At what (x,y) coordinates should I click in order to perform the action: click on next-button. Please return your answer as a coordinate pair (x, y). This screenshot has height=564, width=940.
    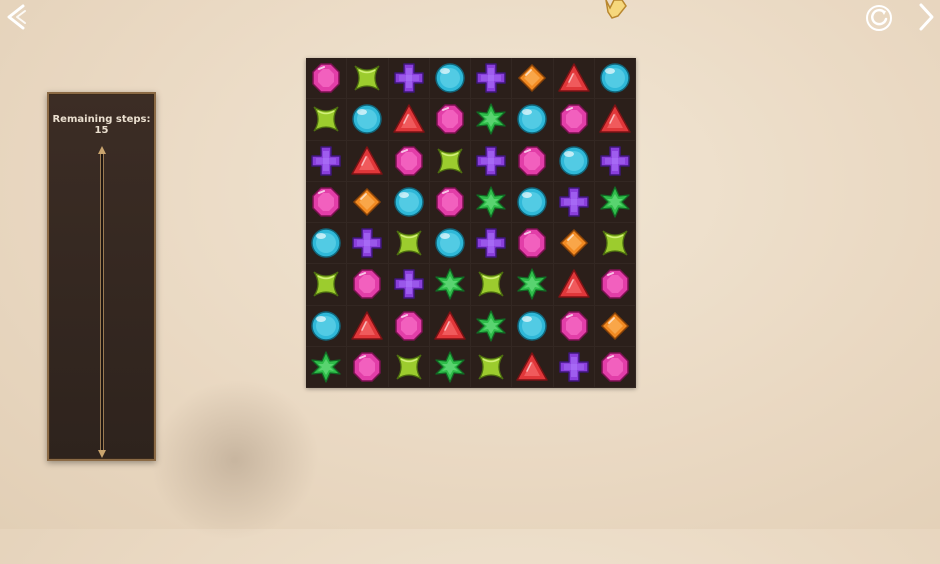
    Looking at the image, I should click on (926, 17).